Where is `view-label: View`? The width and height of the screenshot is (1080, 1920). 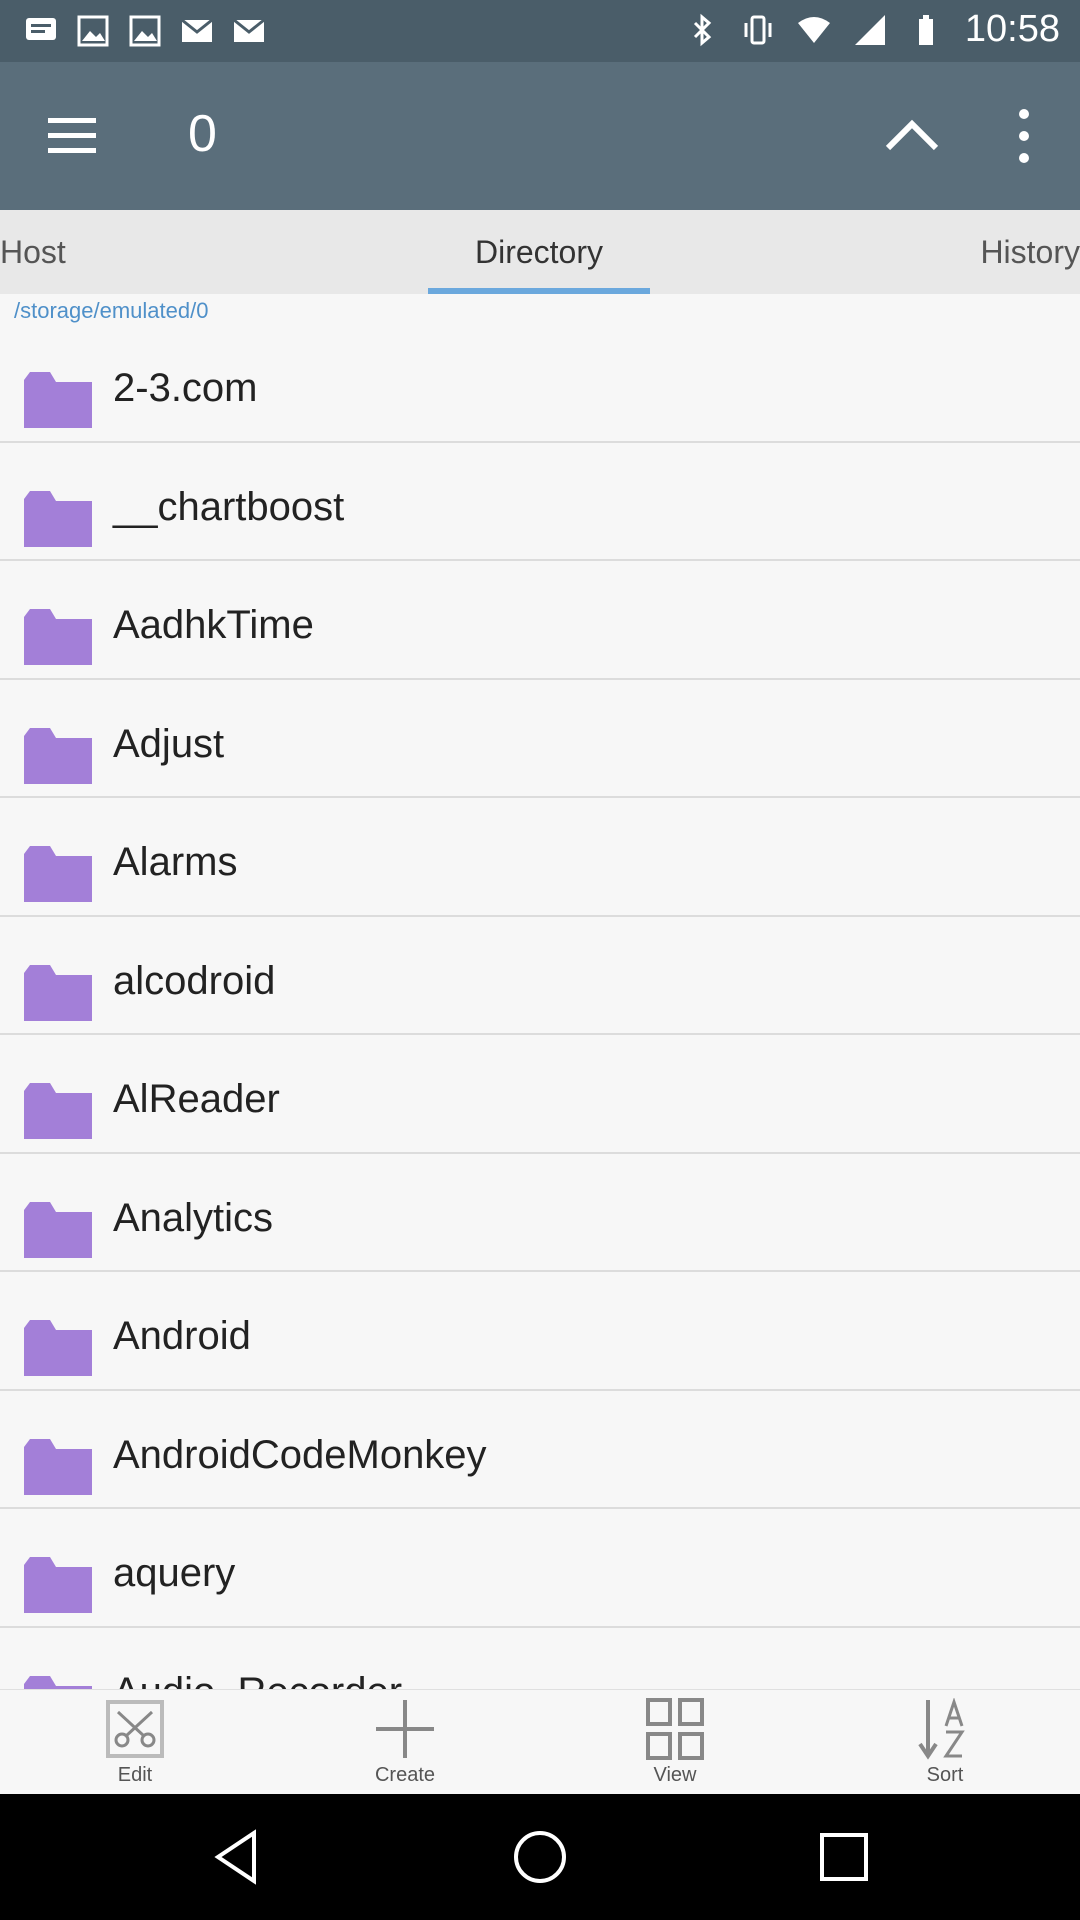 view-label: View is located at coordinates (675, 1775).